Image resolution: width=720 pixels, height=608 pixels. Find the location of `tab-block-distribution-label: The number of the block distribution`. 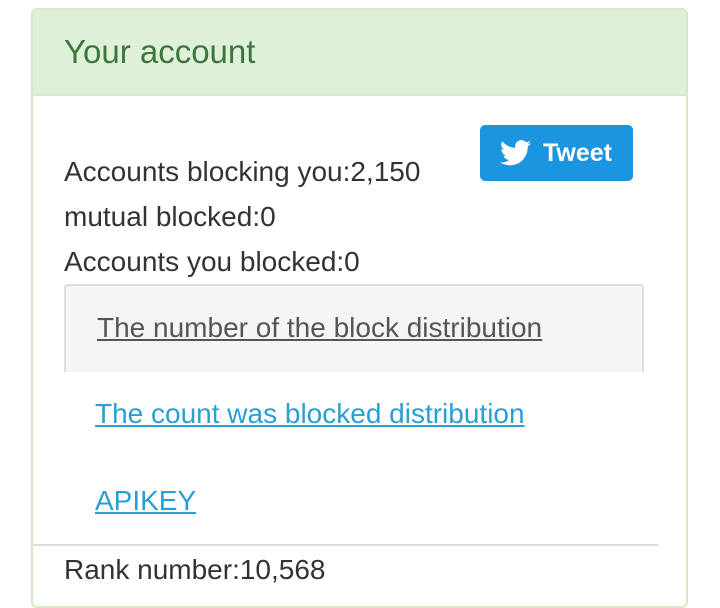

tab-block-distribution-label: The number of the block distribution is located at coordinates (319, 327).